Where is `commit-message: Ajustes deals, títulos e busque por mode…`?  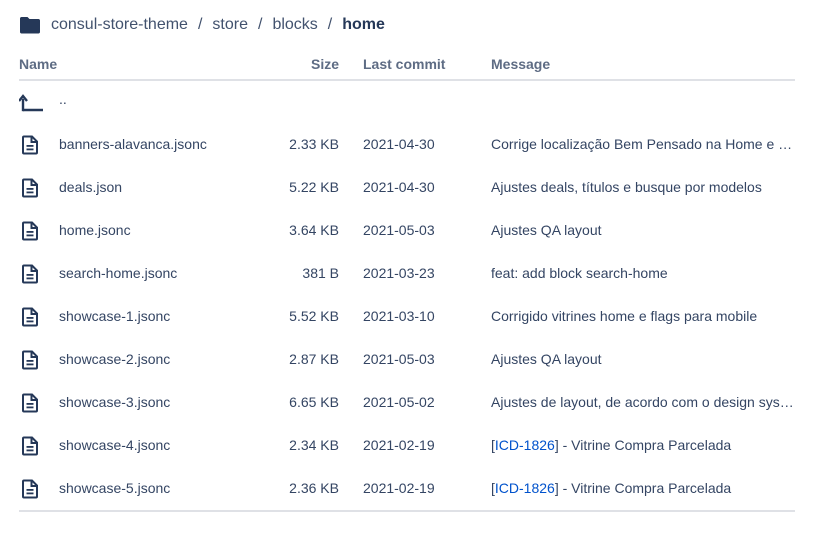 commit-message: Ajustes deals, títulos e busque por mode… is located at coordinates (643, 187).